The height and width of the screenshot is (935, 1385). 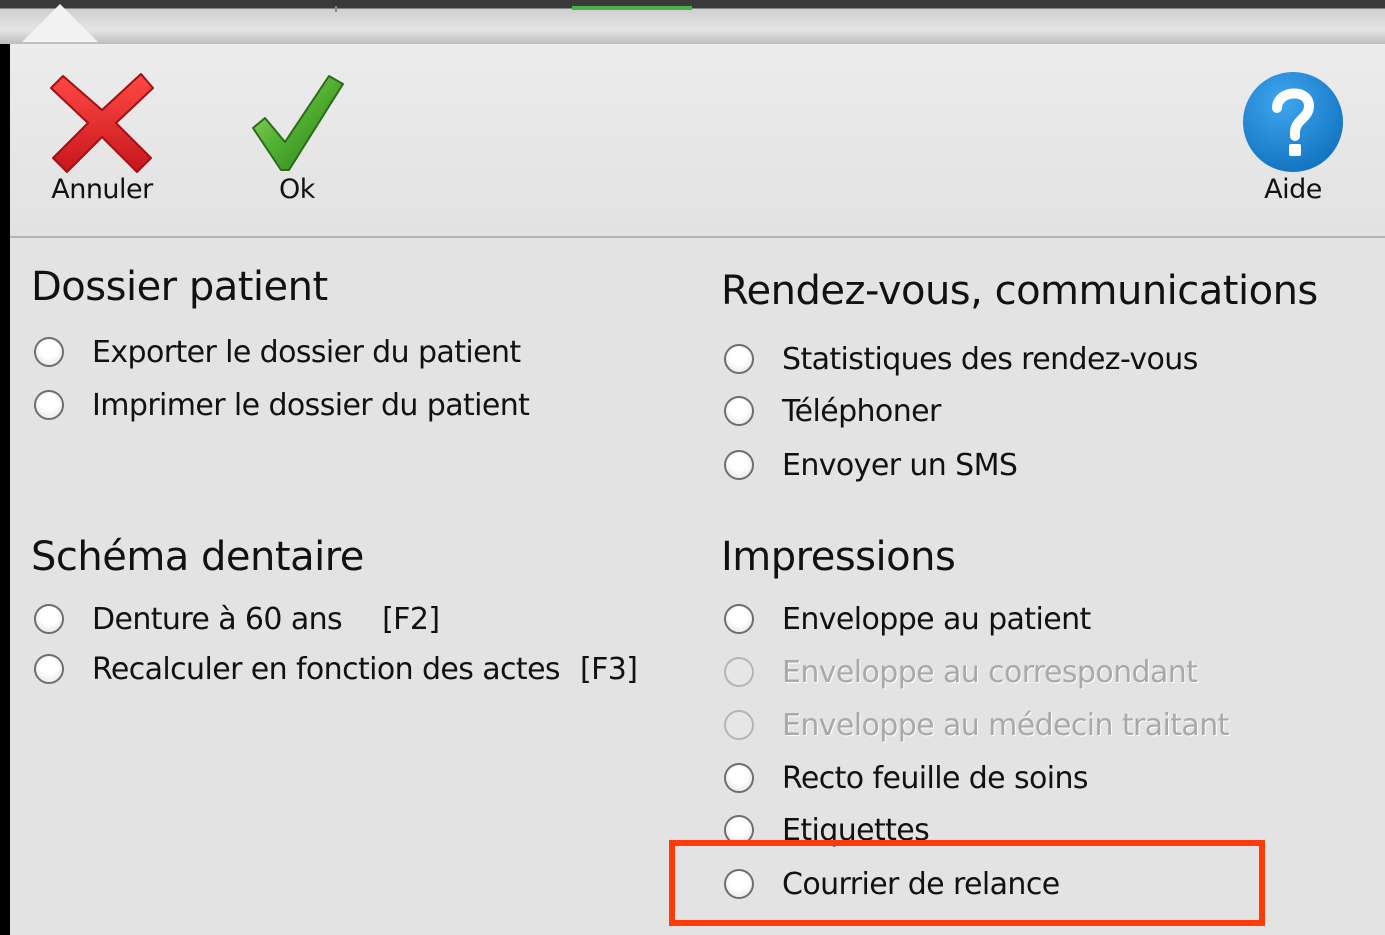 I want to click on red-x-icon, so click(x=102, y=123).